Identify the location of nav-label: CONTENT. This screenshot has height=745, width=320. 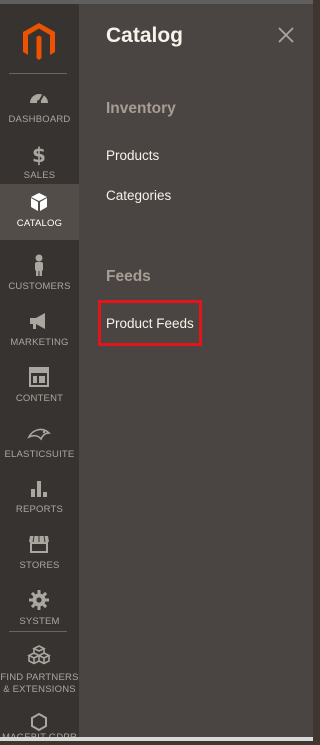
(39, 398).